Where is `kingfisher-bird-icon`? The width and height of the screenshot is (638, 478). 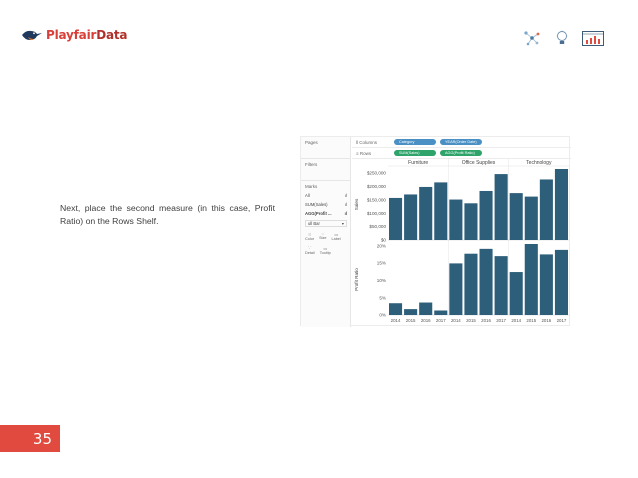 kingfisher-bird-icon is located at coordinates (32, 35).